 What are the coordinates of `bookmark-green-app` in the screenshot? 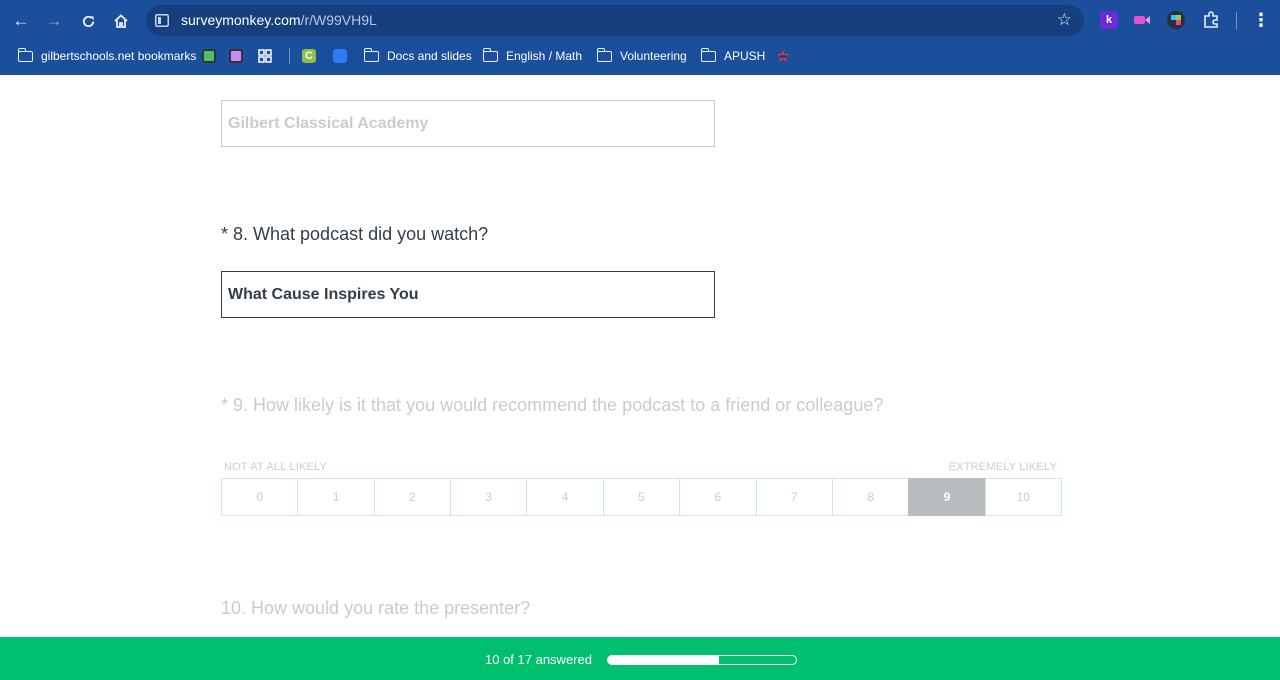 It's located at (209, 56).